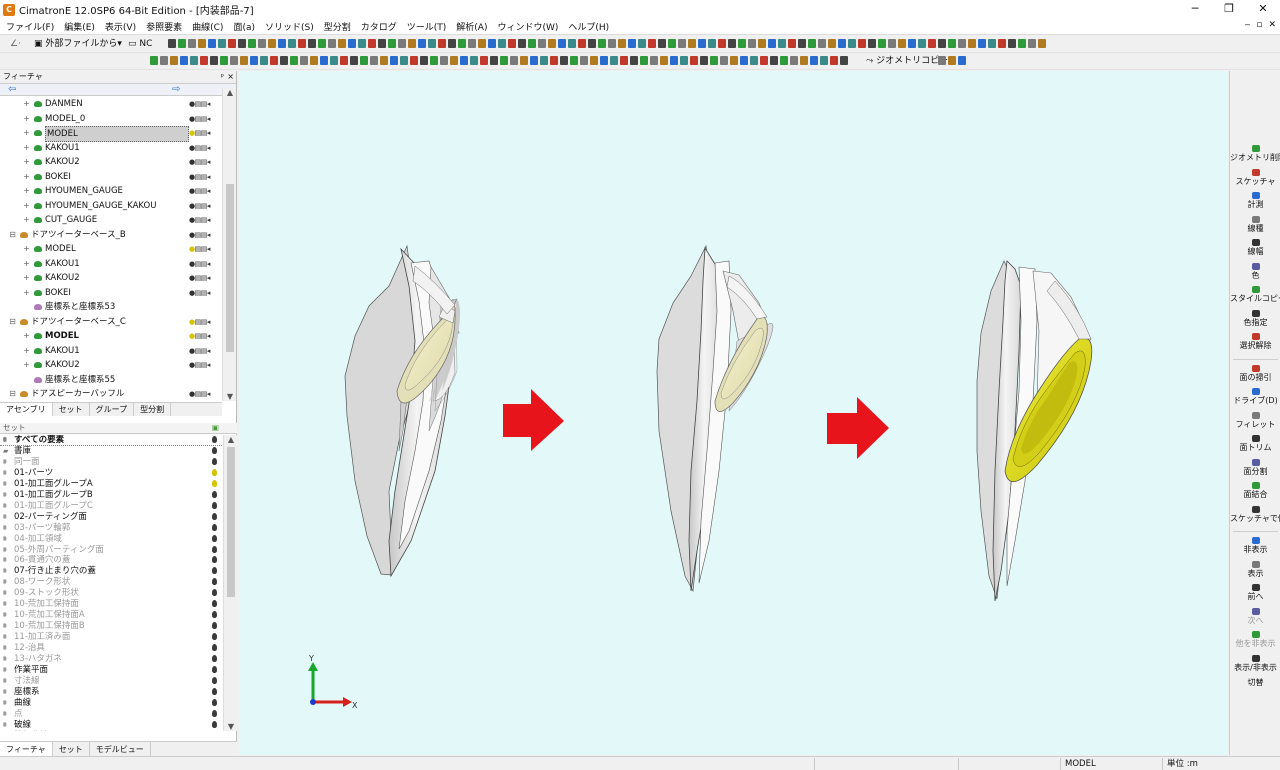 This screenshot has height=770, width=1280. Describe the element at coordinates (111, 119) in the screenshot. I see `tree-item: + MODEL_0 ●▤▤◂` at that location.